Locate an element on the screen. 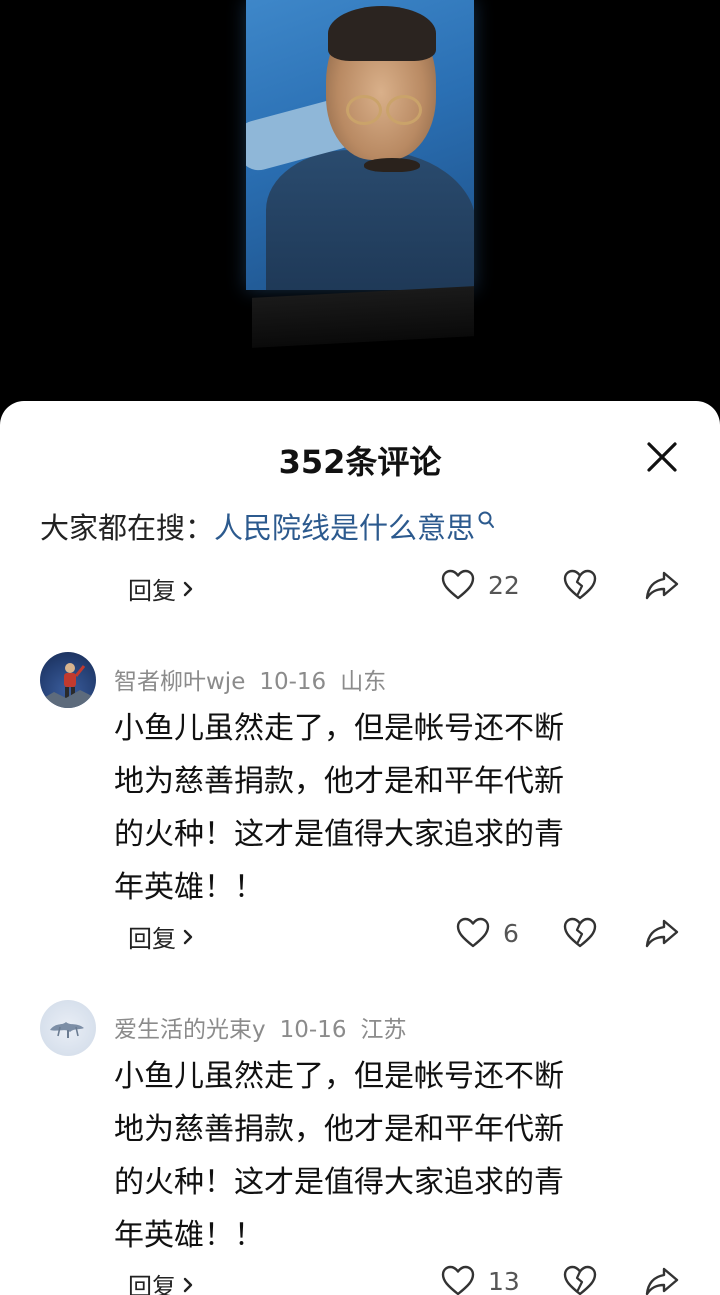 This screenshot has height=1295, width=720. video-figure-hair is located at coordinates (382, 33).